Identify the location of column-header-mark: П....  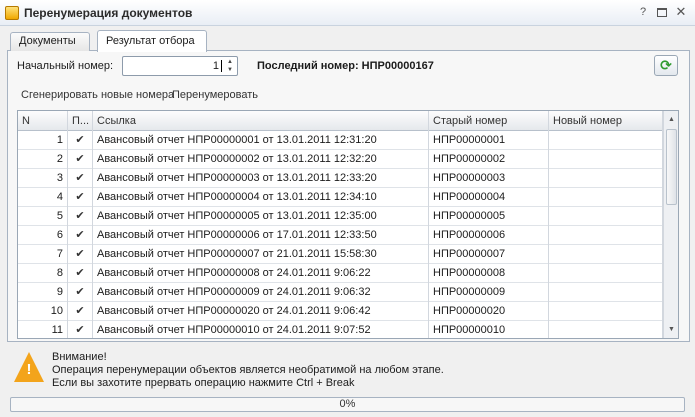
(80, 121).